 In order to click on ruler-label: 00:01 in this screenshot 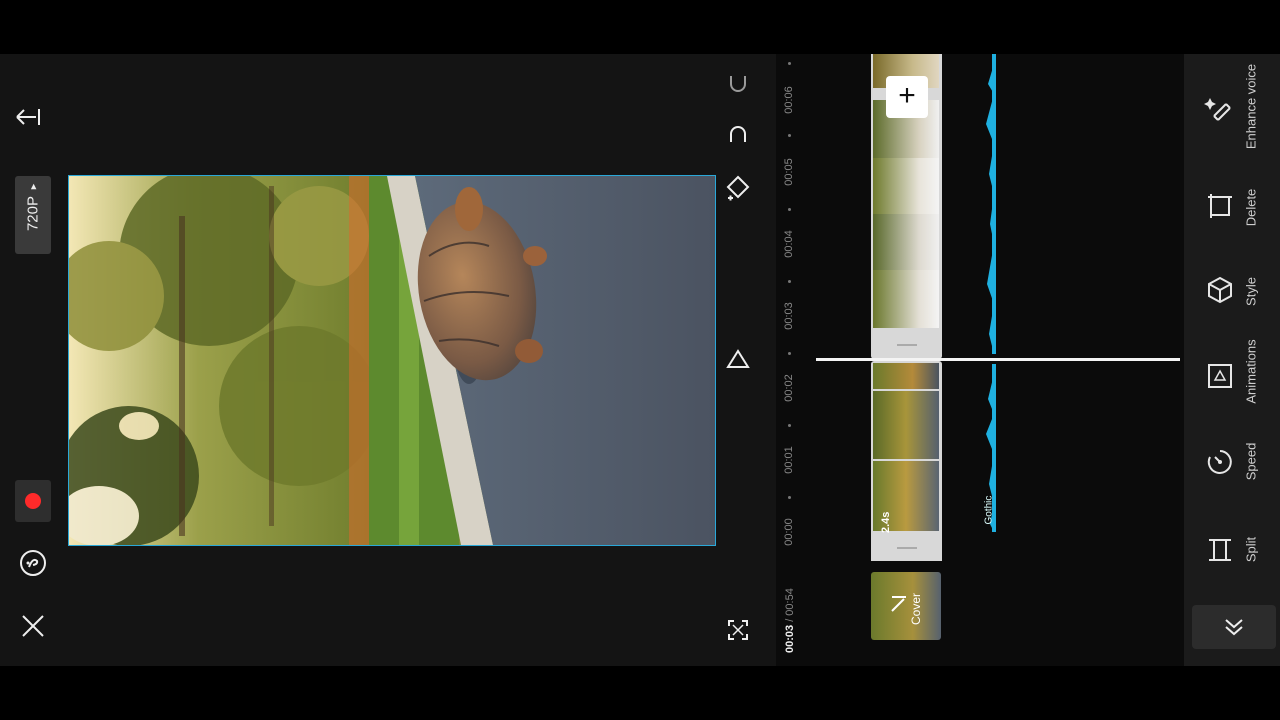, I will do `click(789, 460)`.